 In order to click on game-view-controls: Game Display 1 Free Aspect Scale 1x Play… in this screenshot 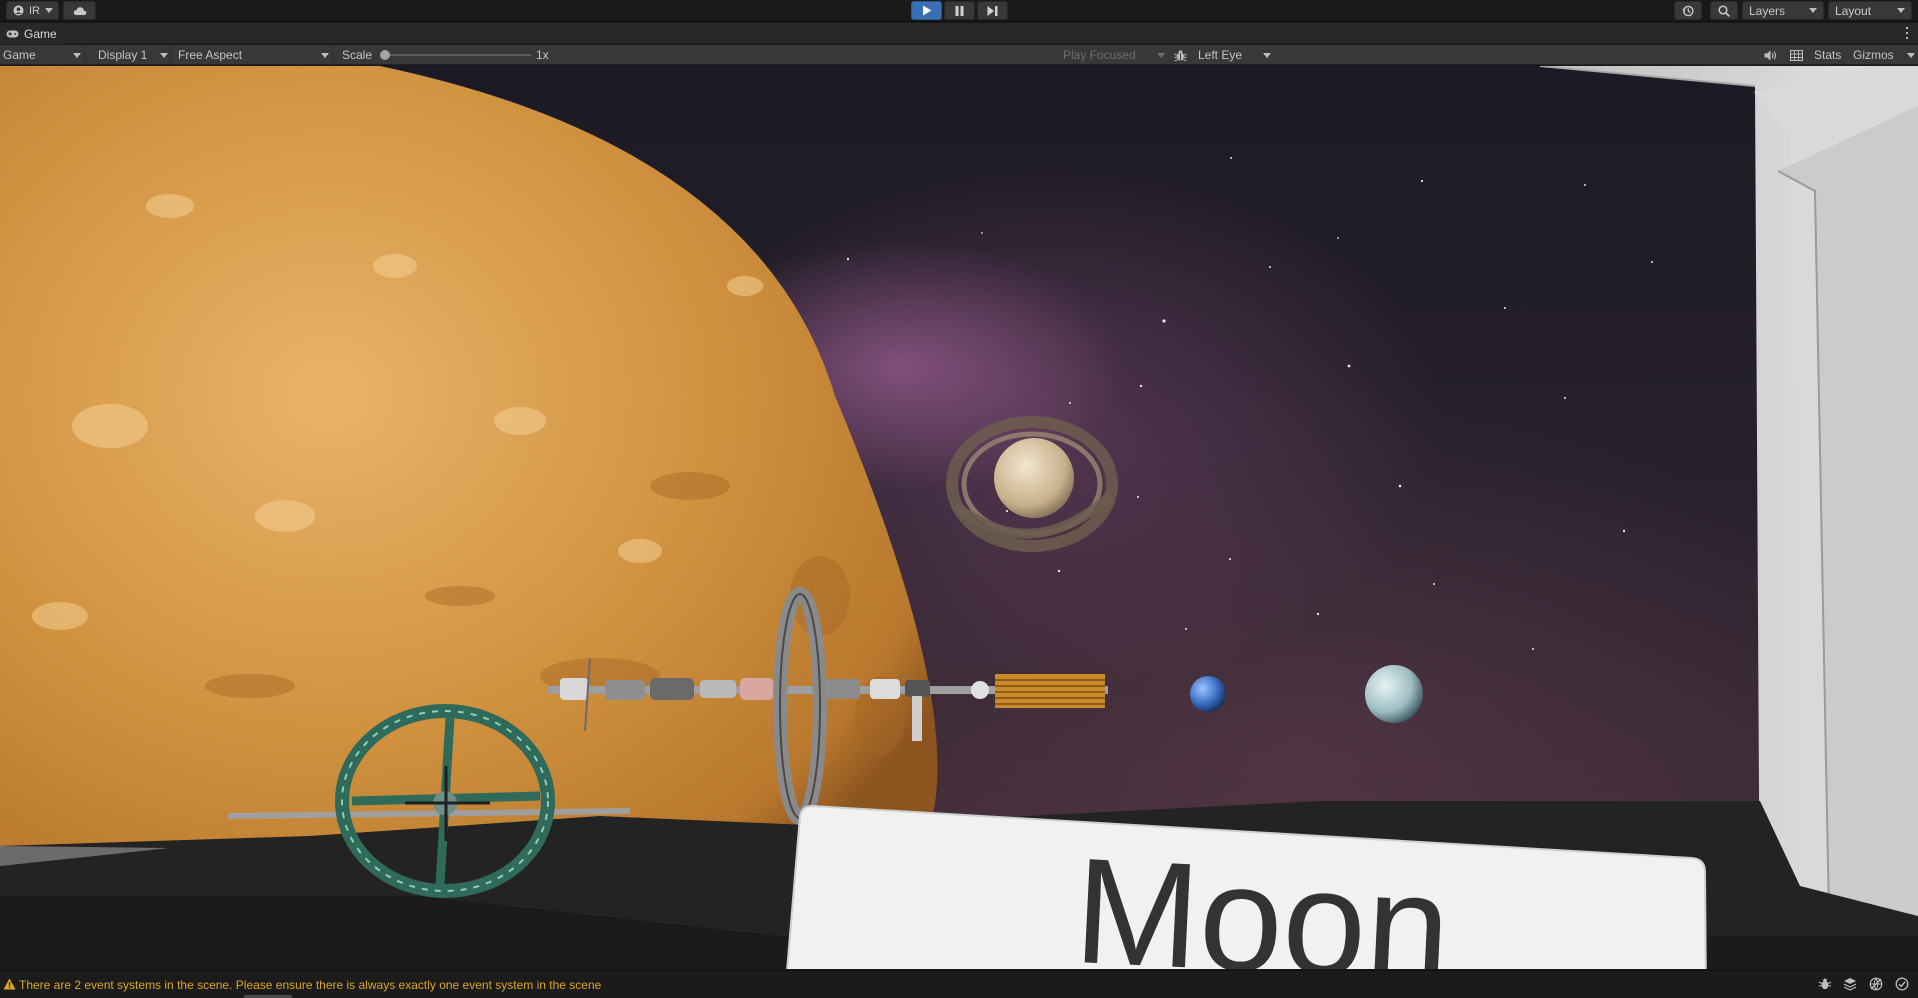, I will do `click(959, 55)`.